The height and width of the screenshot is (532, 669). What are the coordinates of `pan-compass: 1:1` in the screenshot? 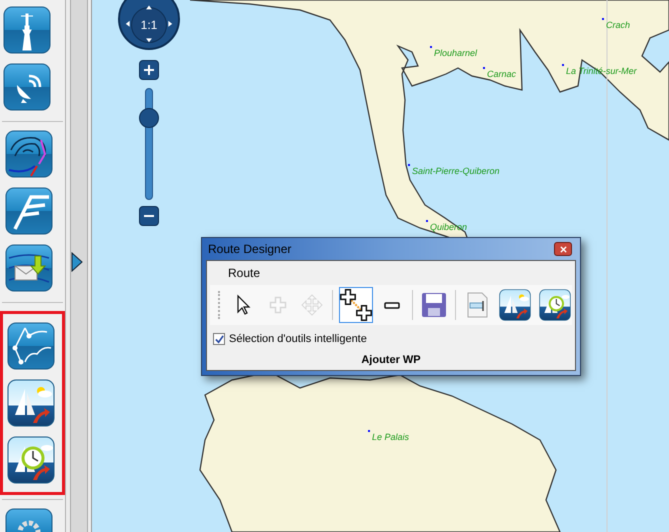 It's located at (149, 25).